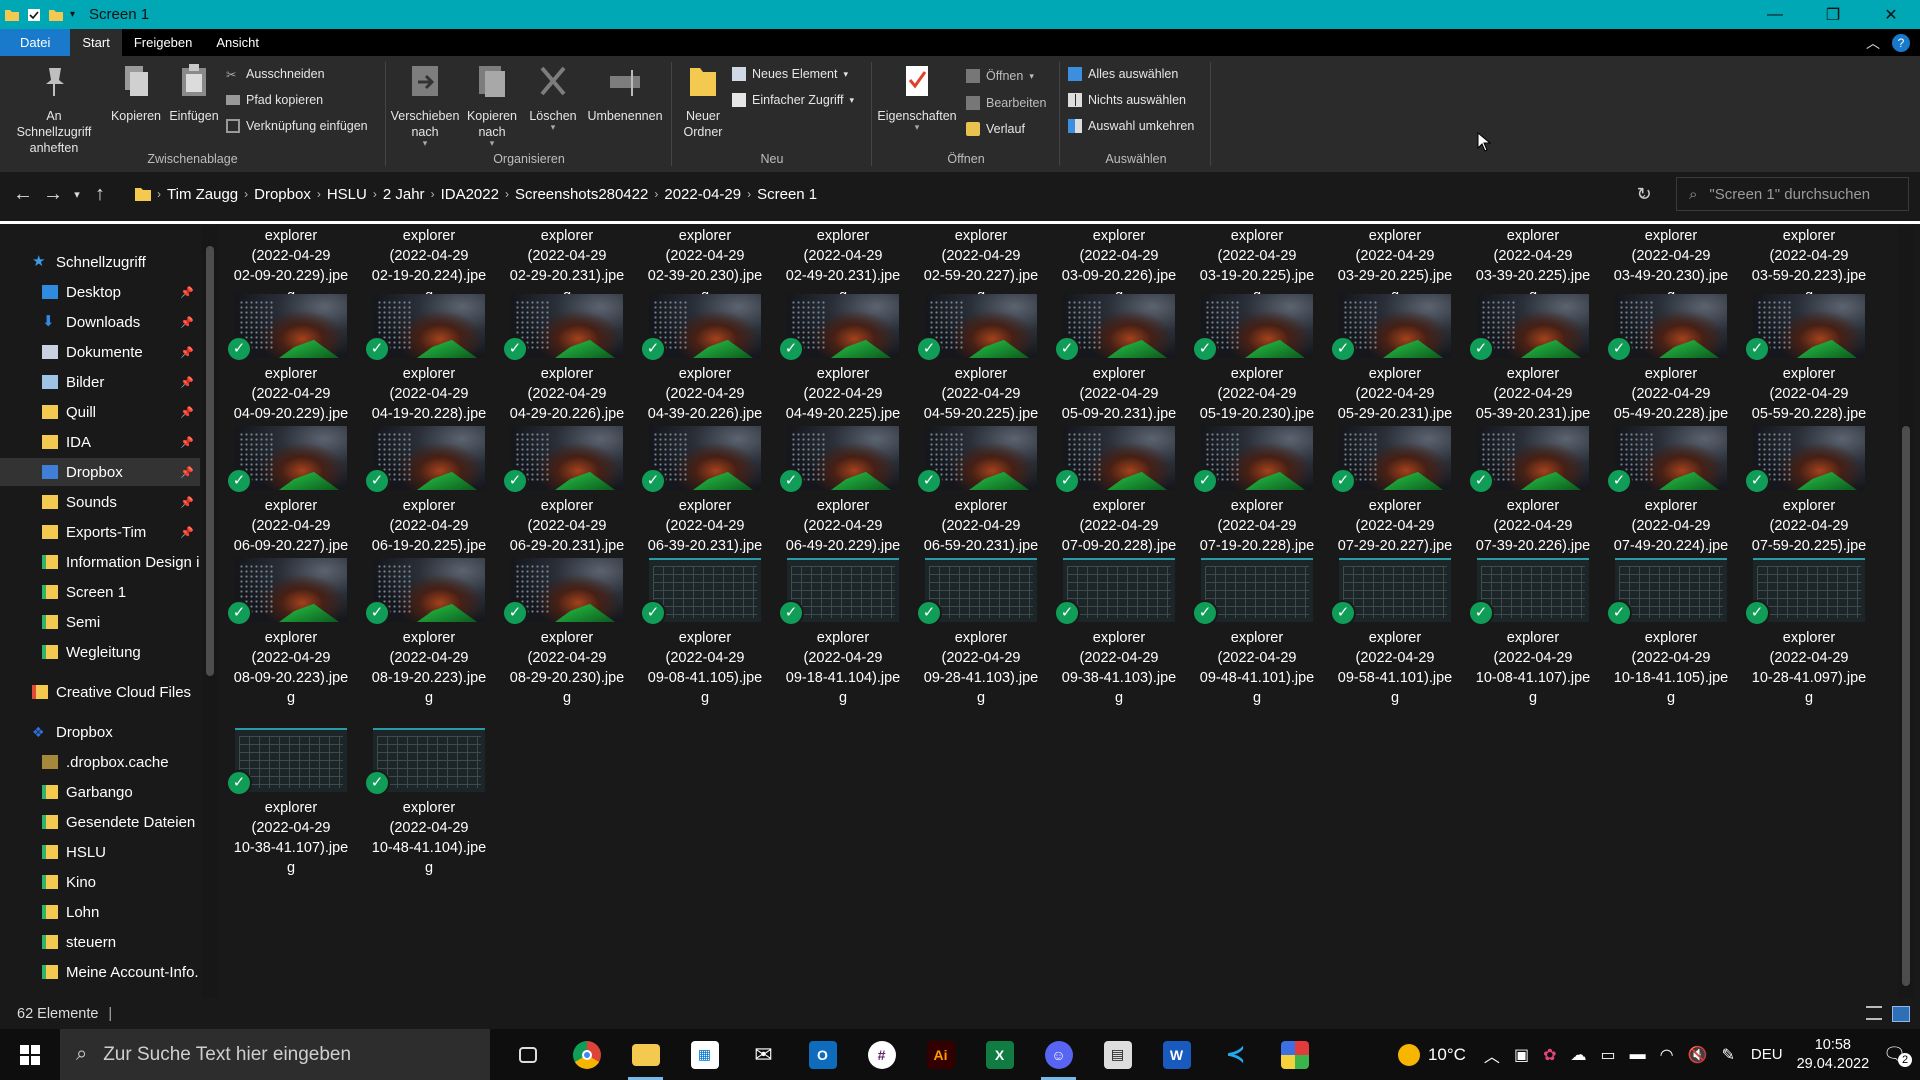 This screenshot has width=1920, height=1080. What do you see at coordinates (1395, 501) in the screenshot?
I see `file-item: ✓explorer(2022-04-2907-29-20.227).jpeg` at bounding box center [1395, 501].